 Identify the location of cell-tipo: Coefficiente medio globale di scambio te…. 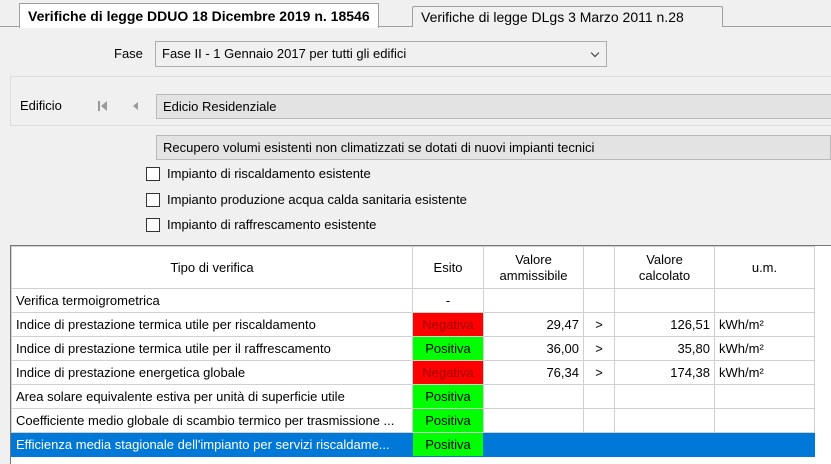
(212, 420).